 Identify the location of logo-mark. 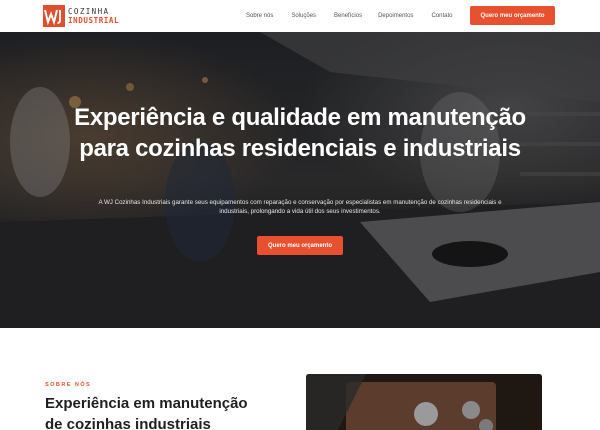
(54, 16).